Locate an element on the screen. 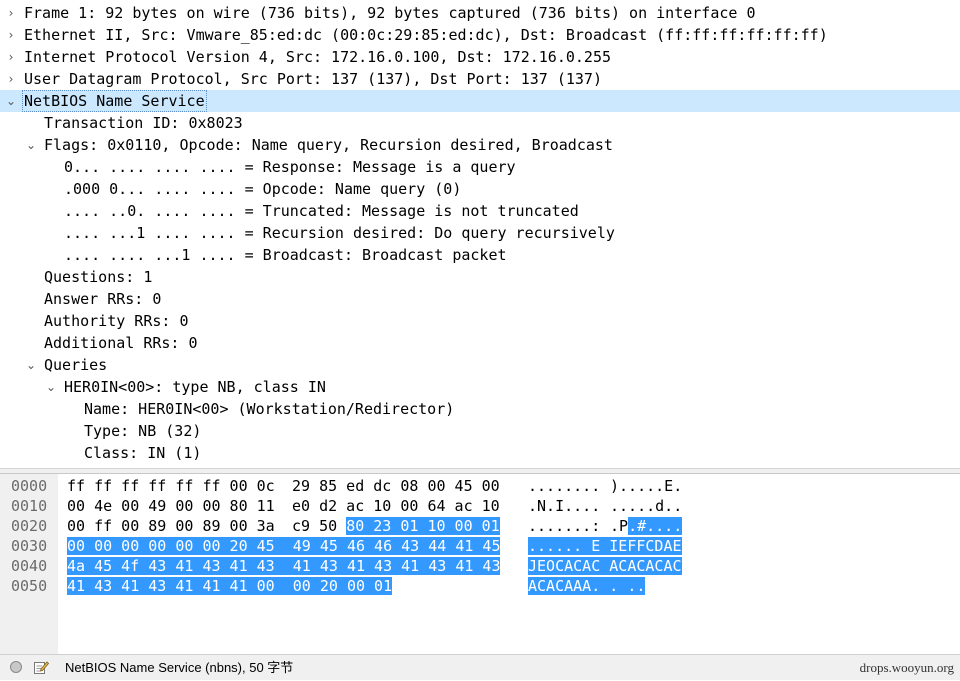 This screenshot has width=960, height=681. tree-row-label: Questions: 1 is located at coordinates (98, 277).